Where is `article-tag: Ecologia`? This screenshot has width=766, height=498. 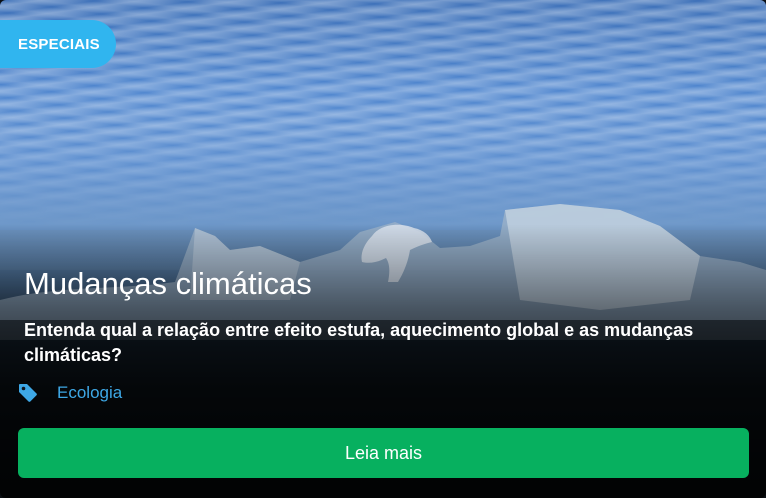 article-tag: Ecologia is located at coordinates (70, 393).